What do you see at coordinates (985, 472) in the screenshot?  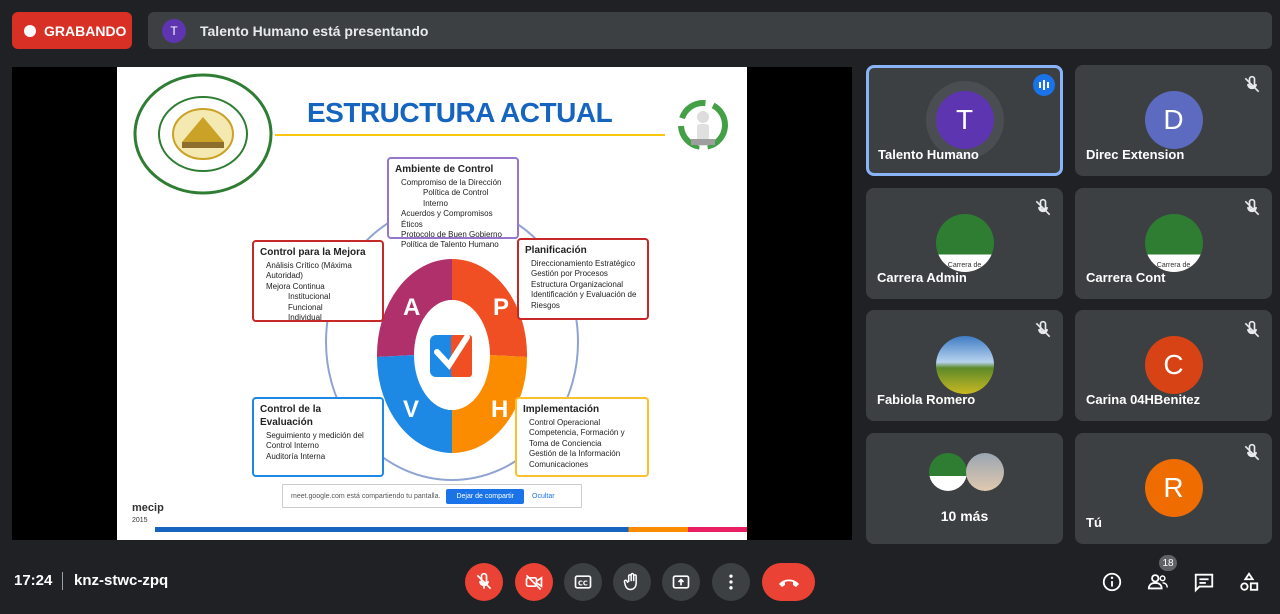 I see `more-avatar-photo` at bounding box center [985, 472].